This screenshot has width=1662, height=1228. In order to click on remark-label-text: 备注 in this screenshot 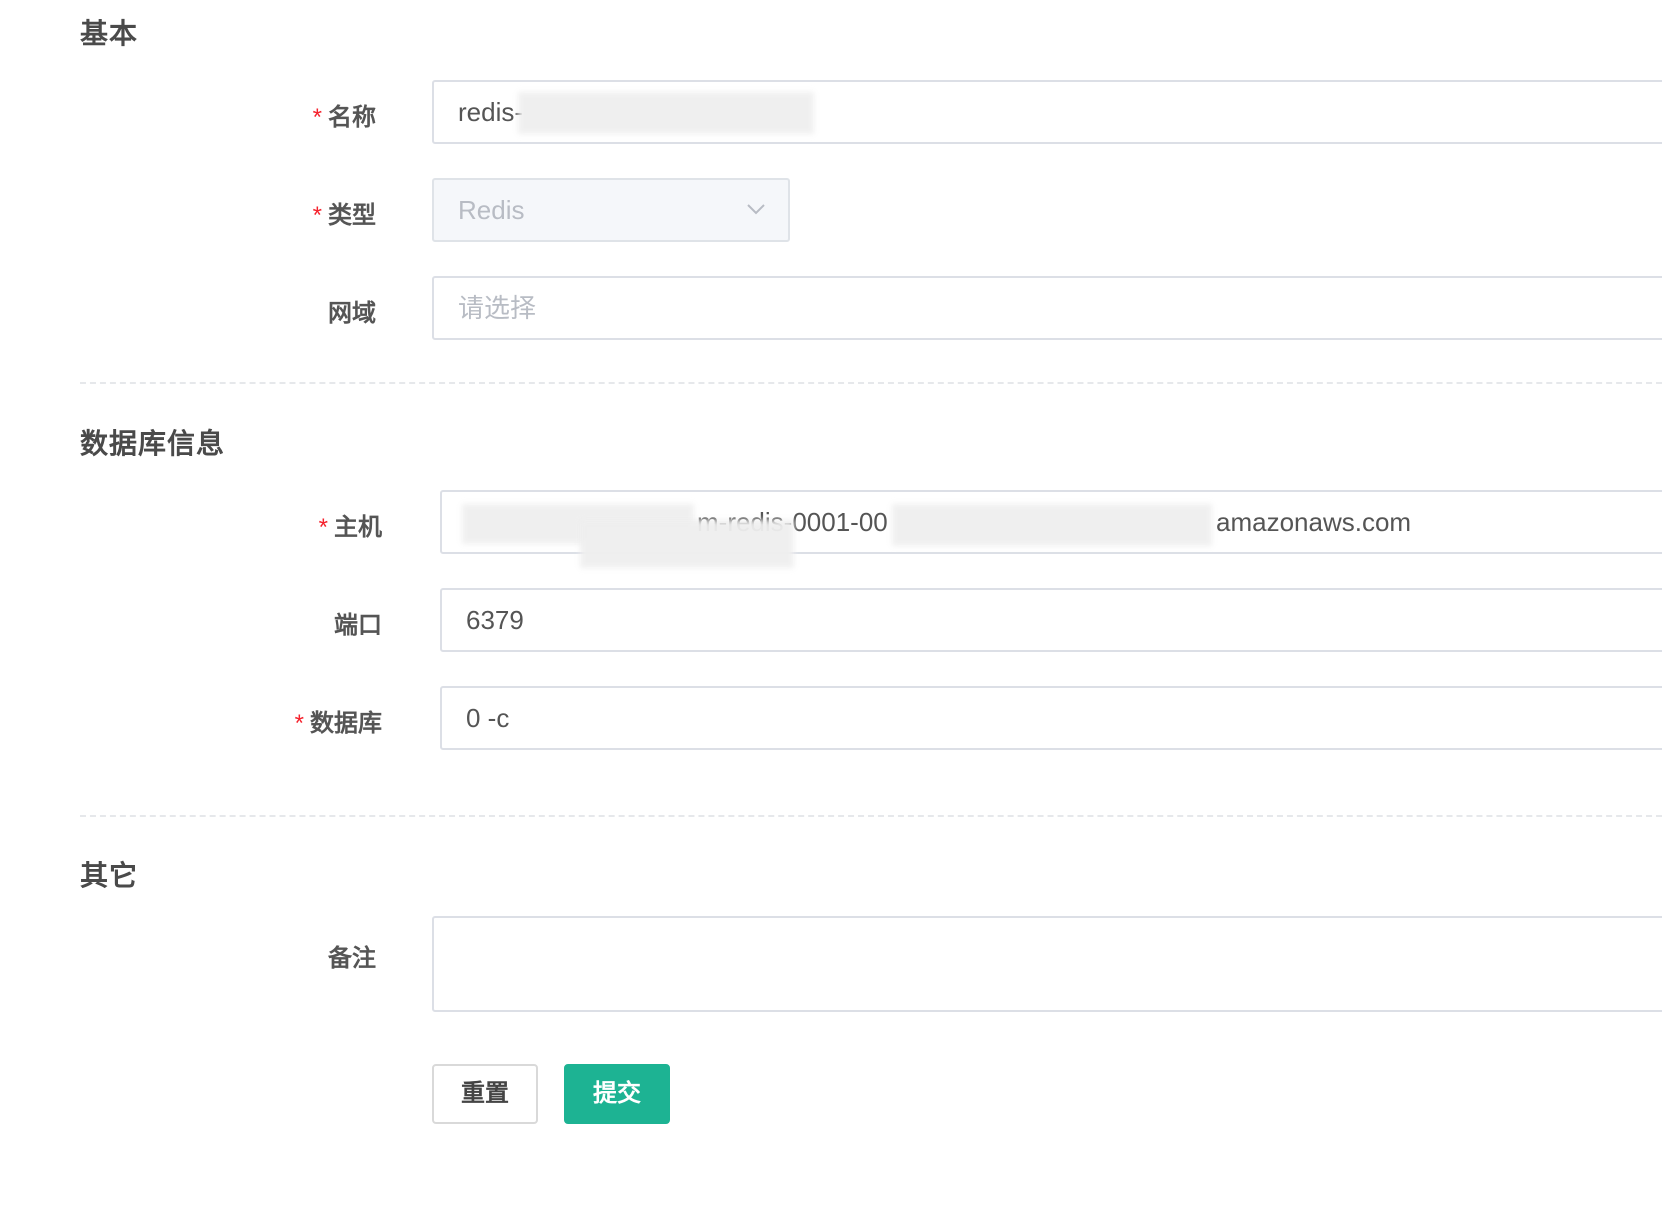, I will do `click(352, 958)`.